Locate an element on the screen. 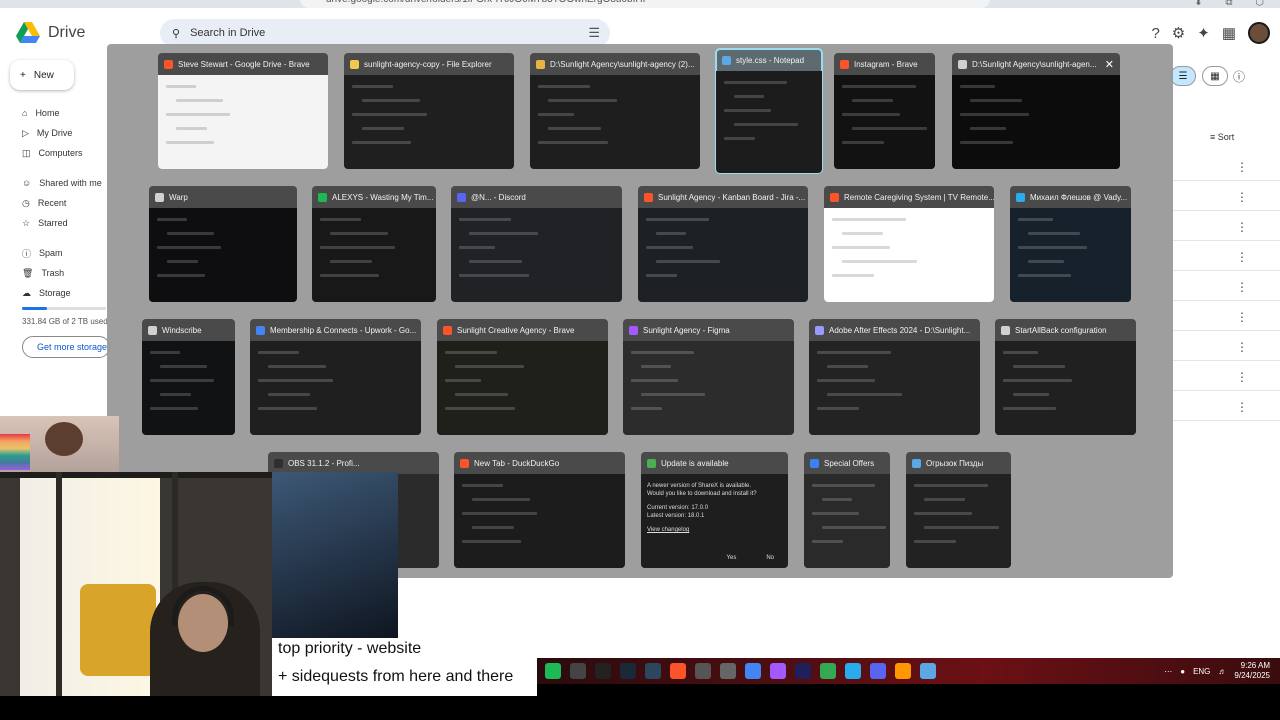 The image size is (1280, 720). obs-icon is located at coordinates (603, 671).